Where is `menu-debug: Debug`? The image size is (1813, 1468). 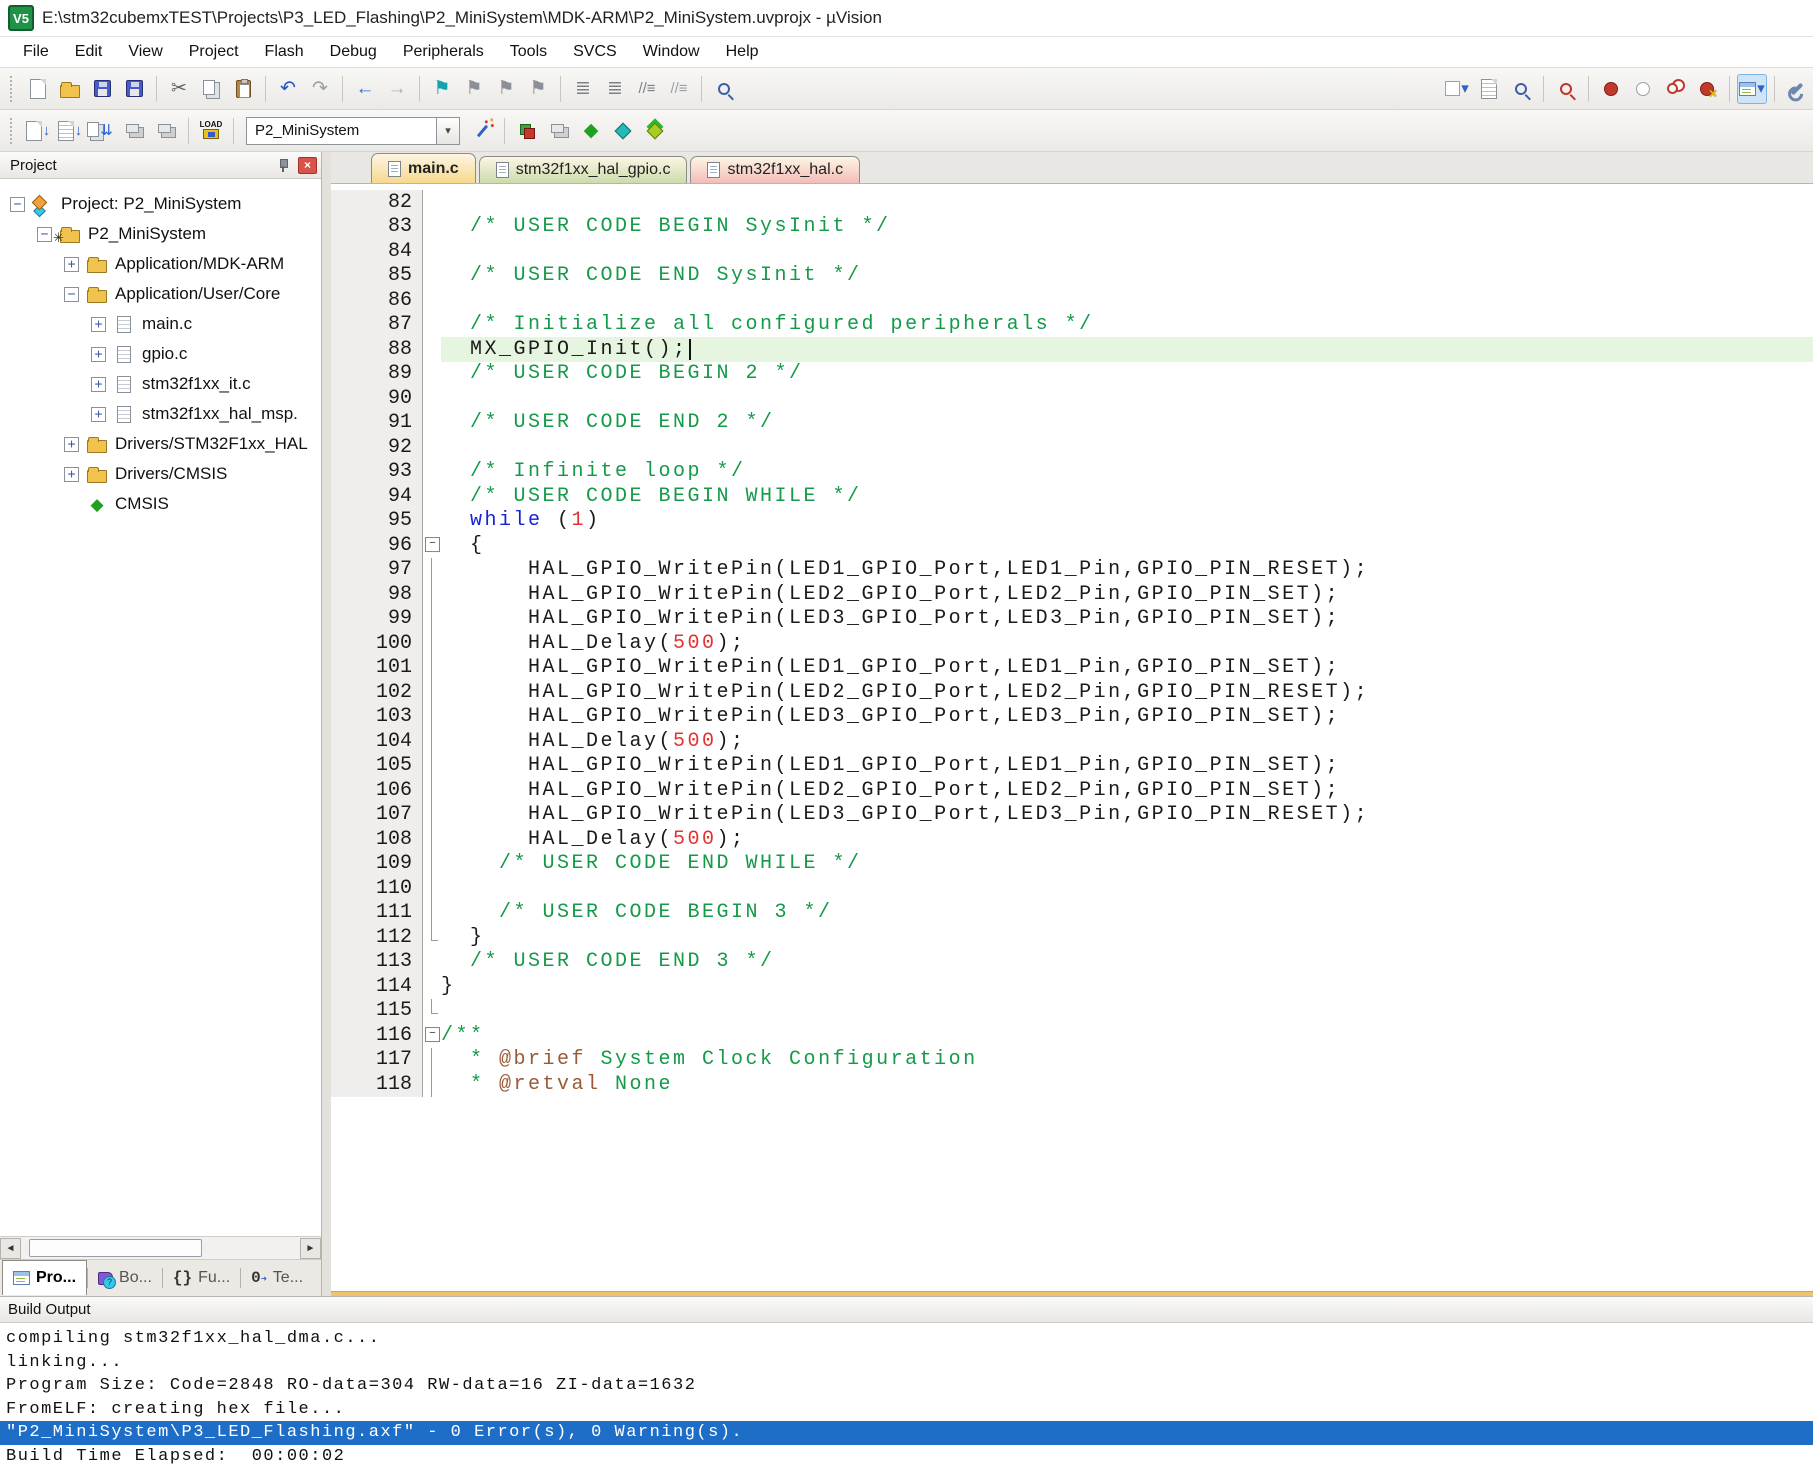 menu-debug: Debug is located at coordinates (353, 52).